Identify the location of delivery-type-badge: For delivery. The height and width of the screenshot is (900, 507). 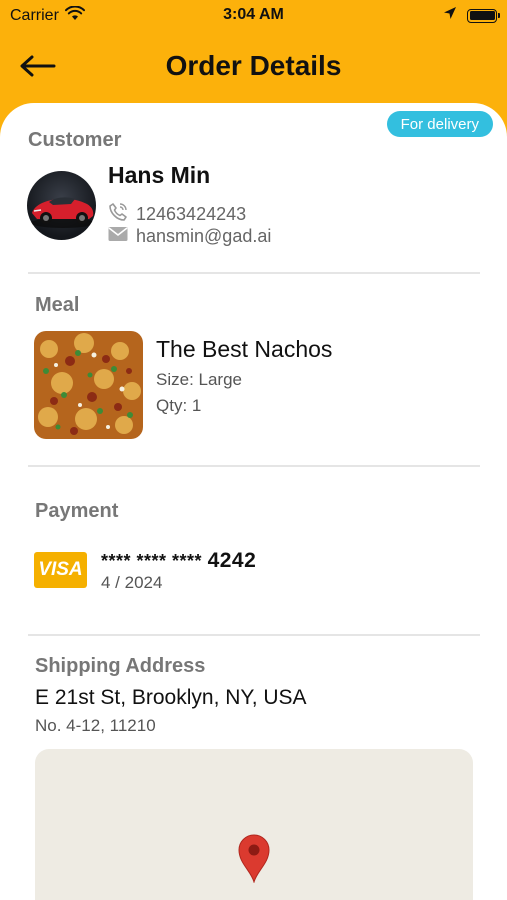
(439, 124).